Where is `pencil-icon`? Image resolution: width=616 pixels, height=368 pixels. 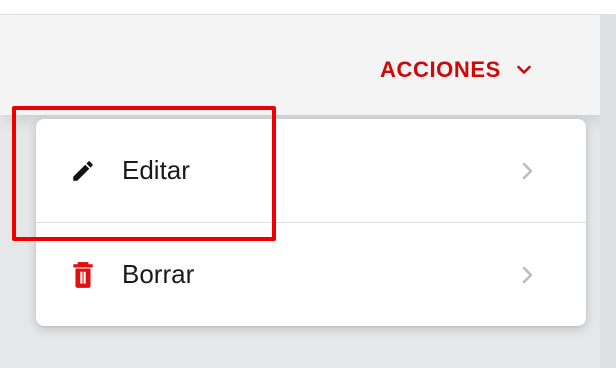
pencil-icon is located at coordinates (83, 171).